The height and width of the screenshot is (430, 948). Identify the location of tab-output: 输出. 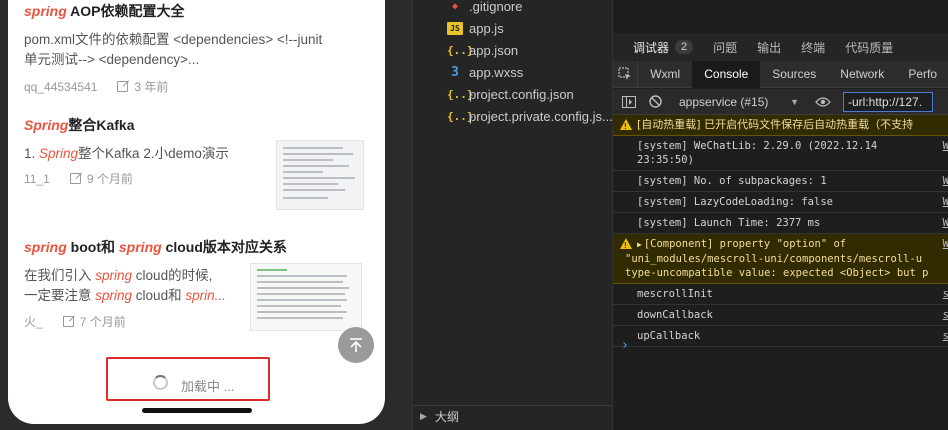
(769, 47).